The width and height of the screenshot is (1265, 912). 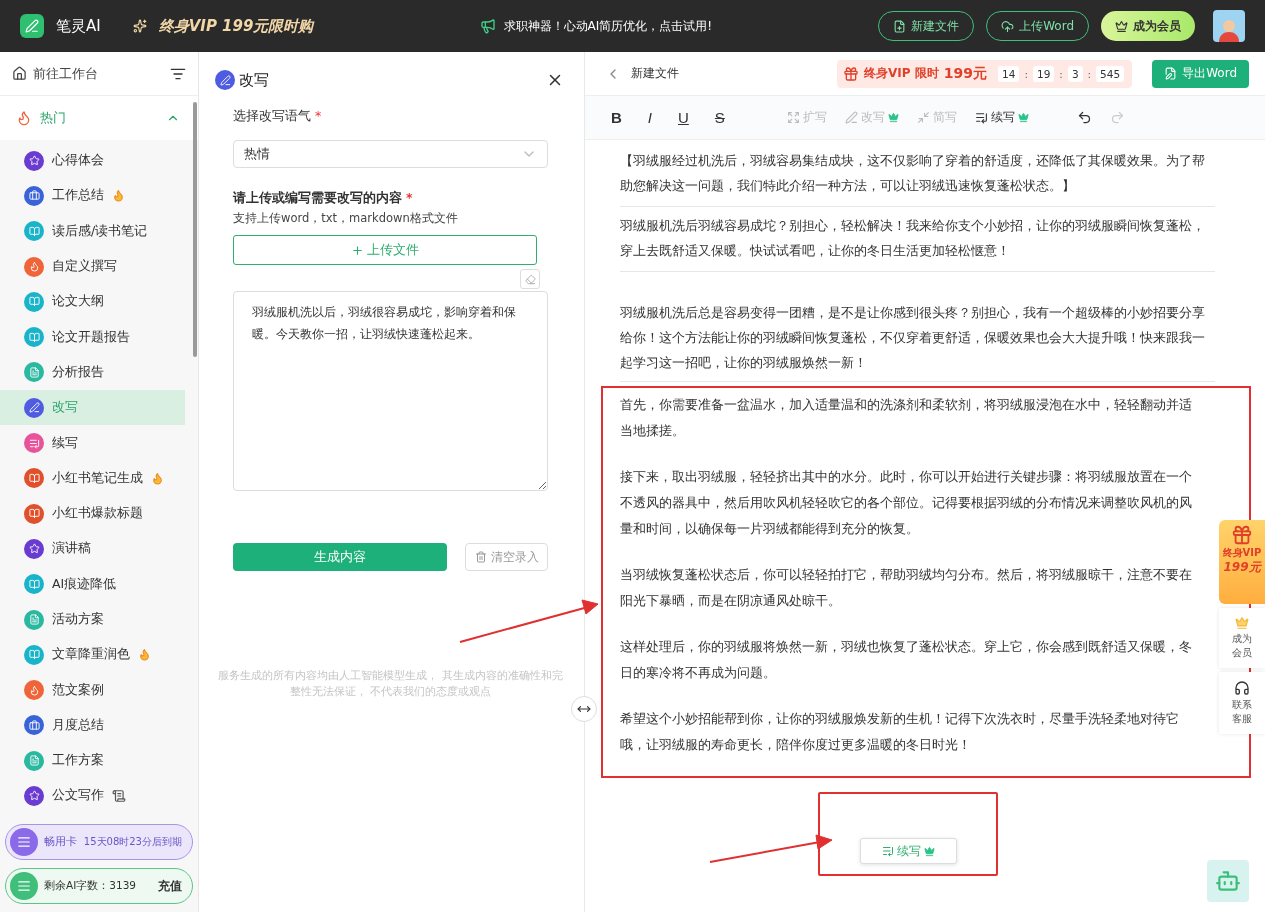 I want to click on sidebar-item: 演讲稿, so click(x=92, y=549).